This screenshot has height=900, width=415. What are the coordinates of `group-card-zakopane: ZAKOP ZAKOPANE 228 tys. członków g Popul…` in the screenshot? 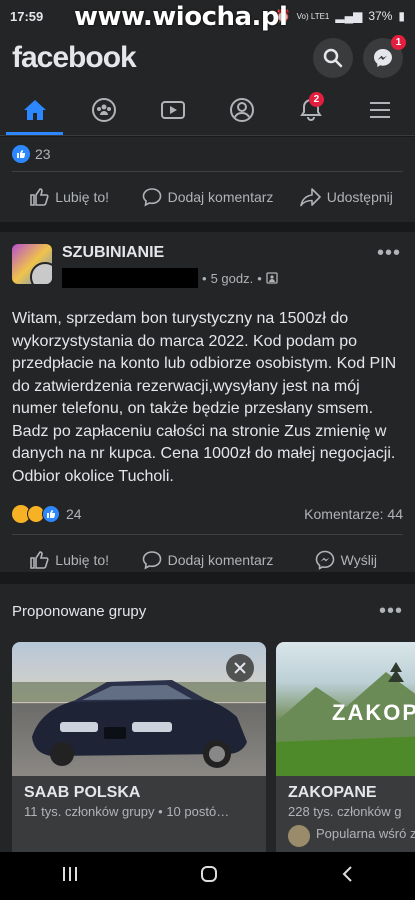 It's located at (345, 747).